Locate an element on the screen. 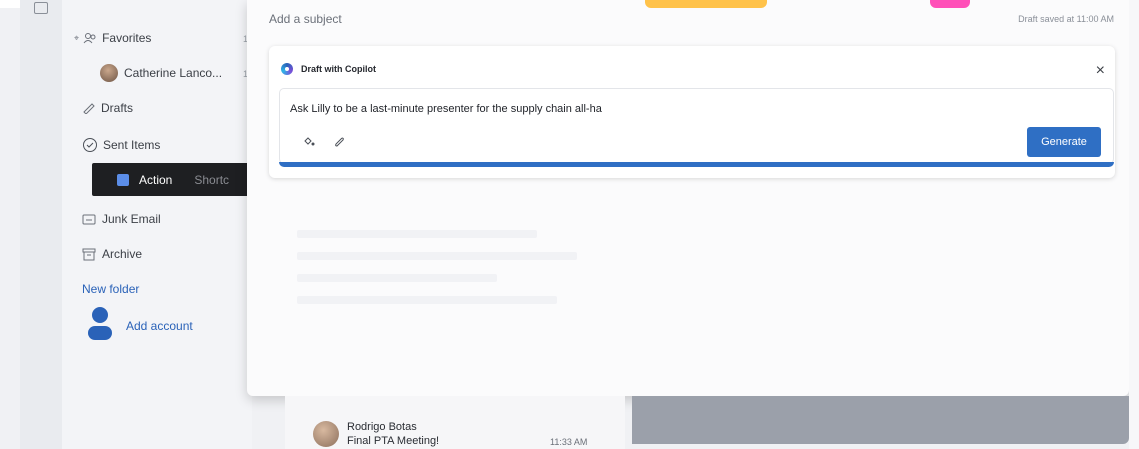 Image resolution: width=1139 pixels, height=449 pixels. sidebar-item-label: Junk Email is located at coordinates (131, 219).